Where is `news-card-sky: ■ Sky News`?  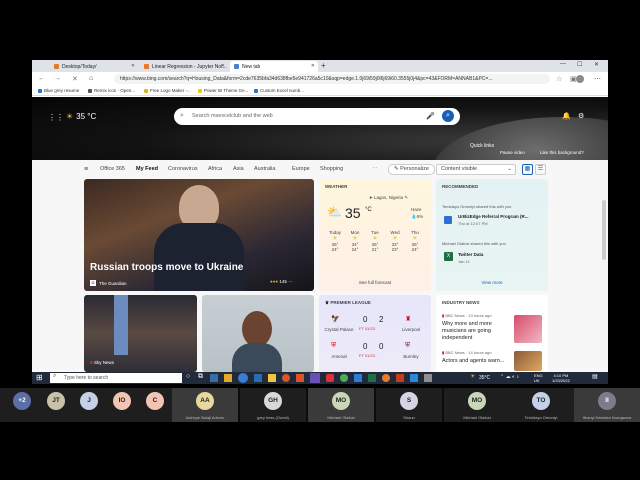
news-card-sky: ■ Sky News is located at coordinates (140, 333).